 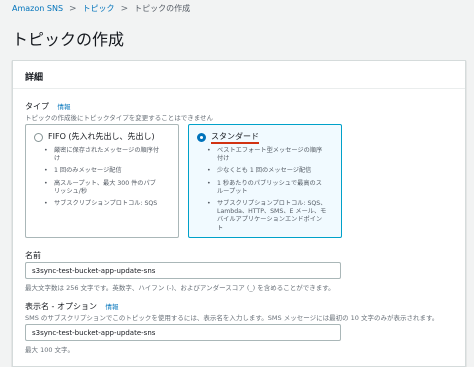 I want to click on radio-fifo, so click(x=38, y=137).